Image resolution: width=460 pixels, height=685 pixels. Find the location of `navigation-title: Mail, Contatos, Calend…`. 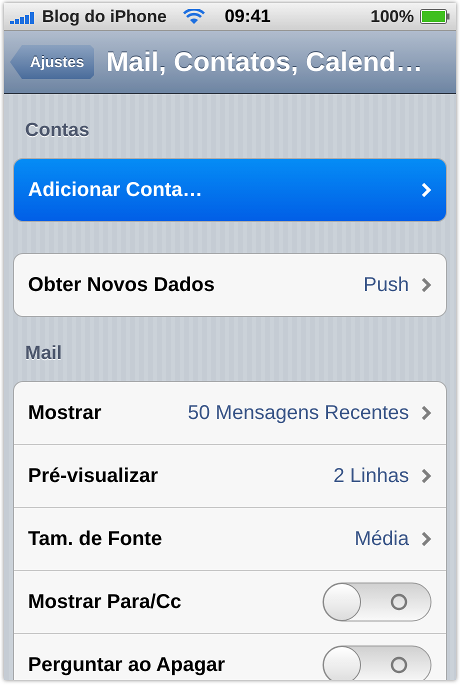

navigation-title: Mail, Contatos, Calend… is located at coordinates (265, 62).